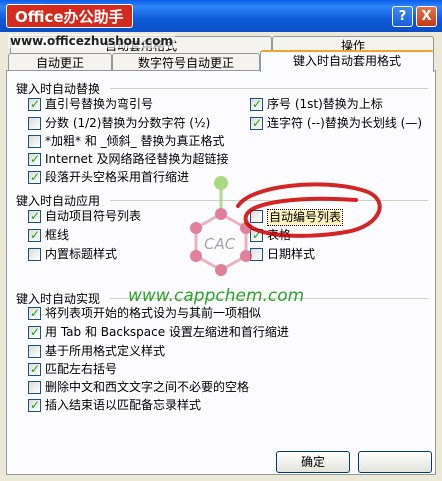  I want to click on option-label: 内置标题样式, so click(81, 254).